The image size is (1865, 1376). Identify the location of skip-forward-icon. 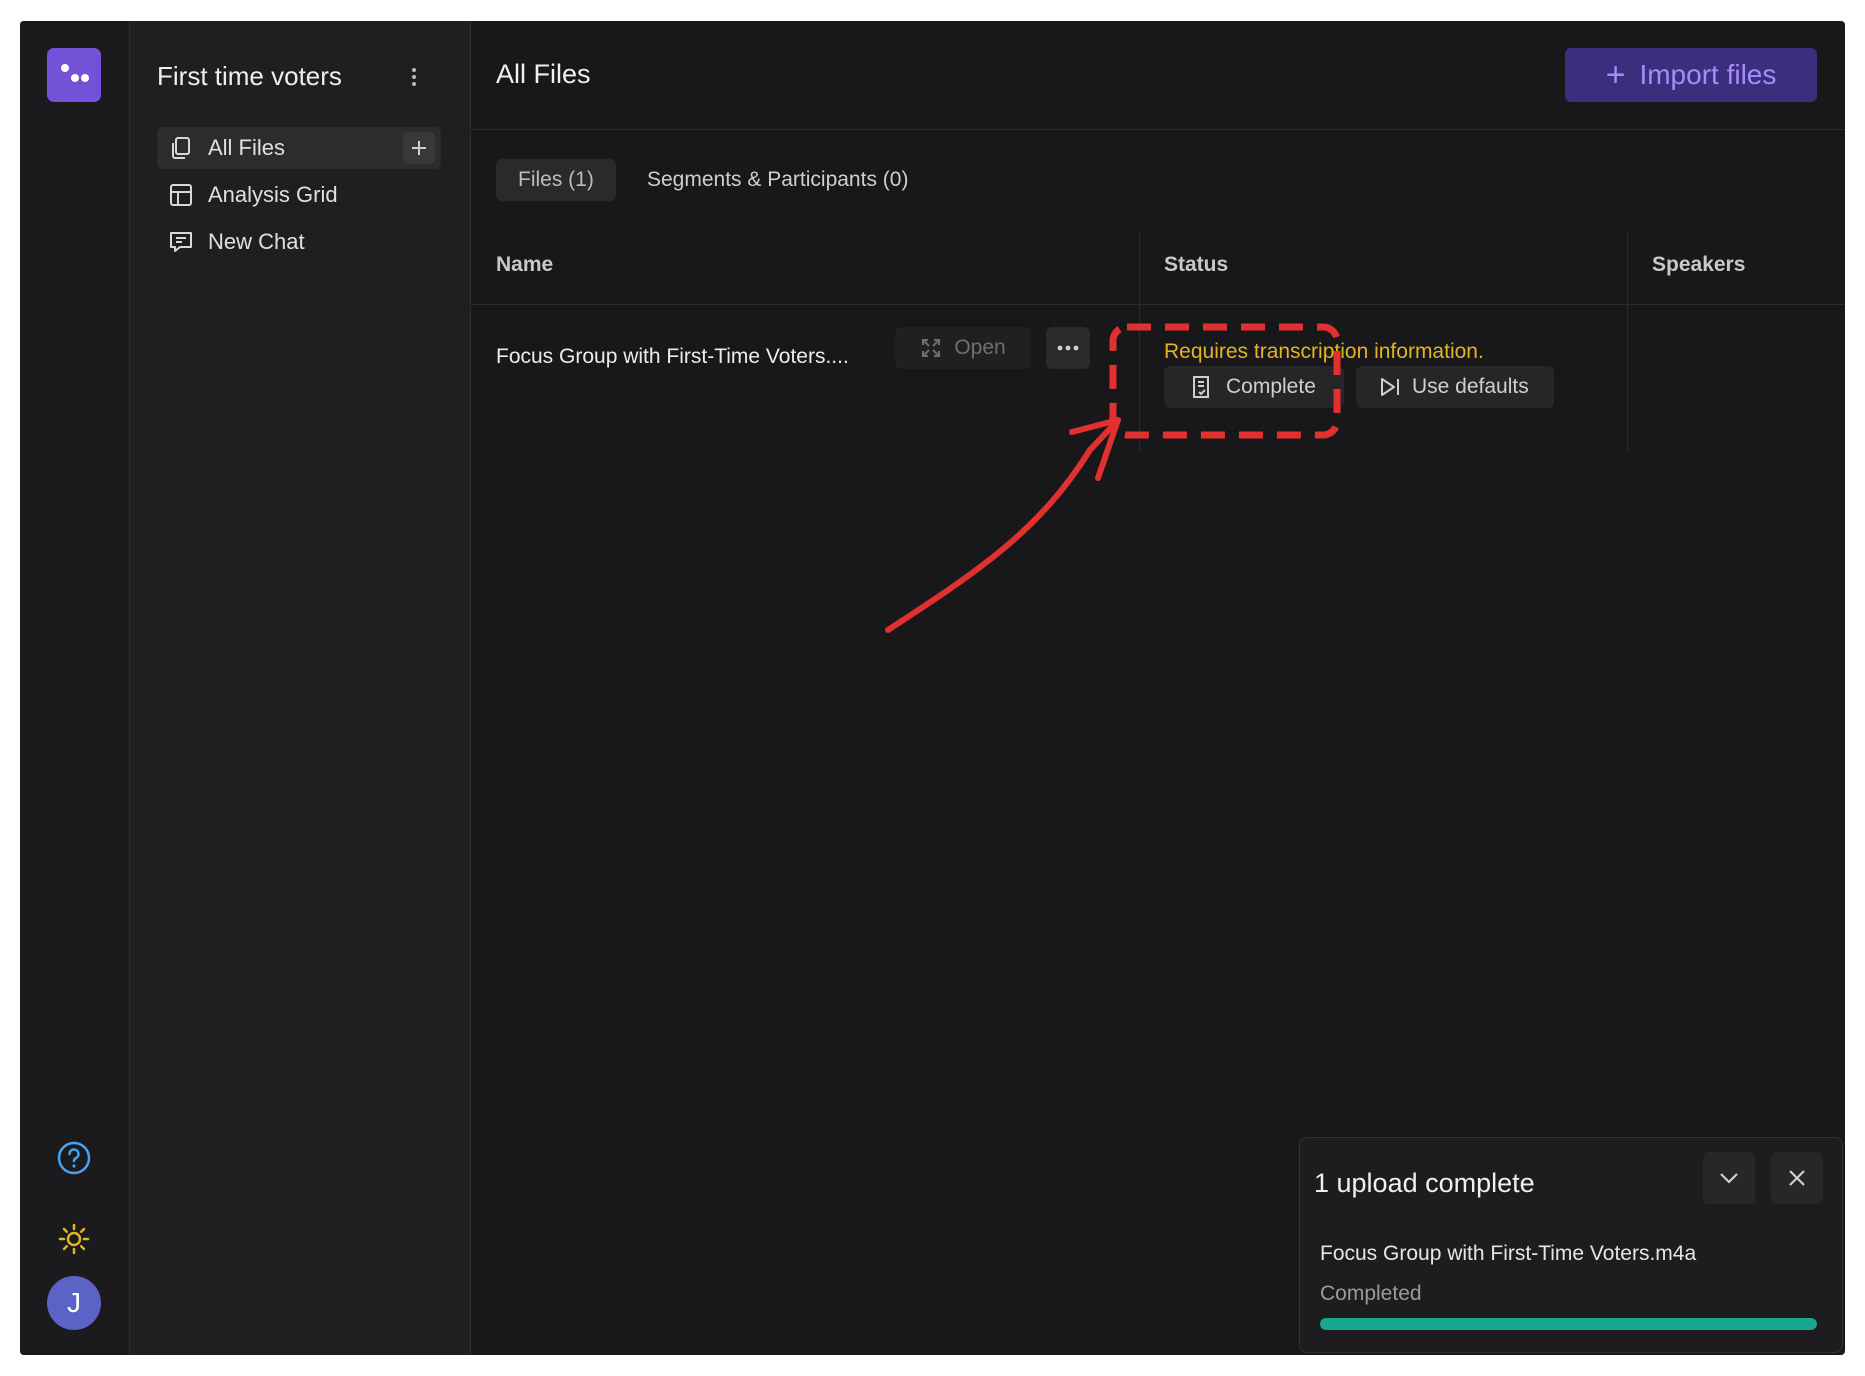
(1390, 387).